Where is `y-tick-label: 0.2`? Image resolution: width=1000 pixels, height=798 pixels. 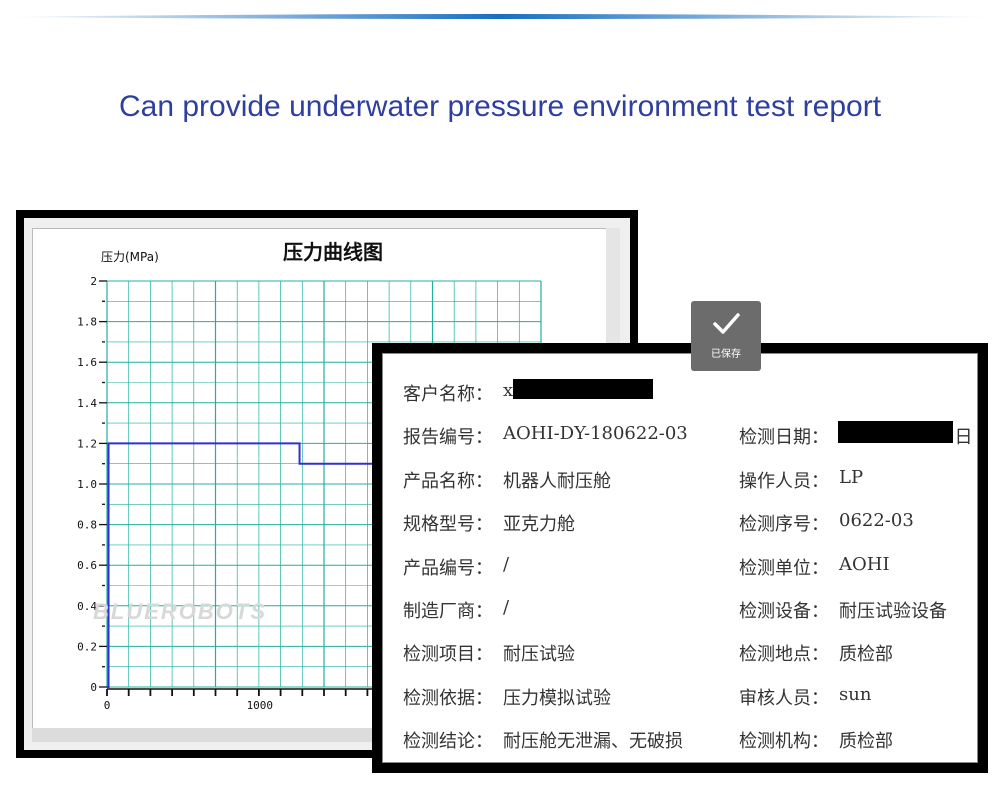
y-tick-label: 0.2 is located at coordinates (87, 646).